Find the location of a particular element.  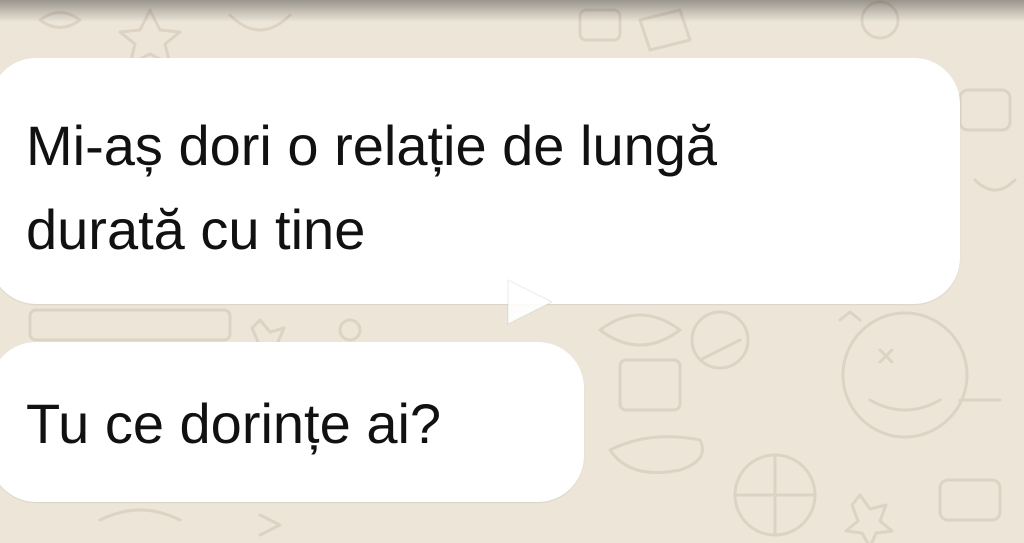

top-shadow is located at coordinates (512, 11).